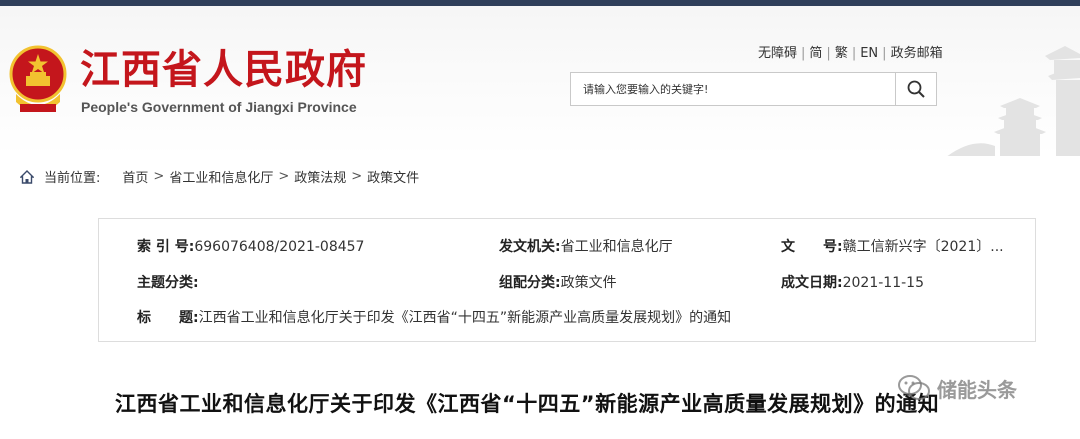 The image size is (1080, 439). I want to click on meta-docno-label: 文 号:, so click(812, 247).